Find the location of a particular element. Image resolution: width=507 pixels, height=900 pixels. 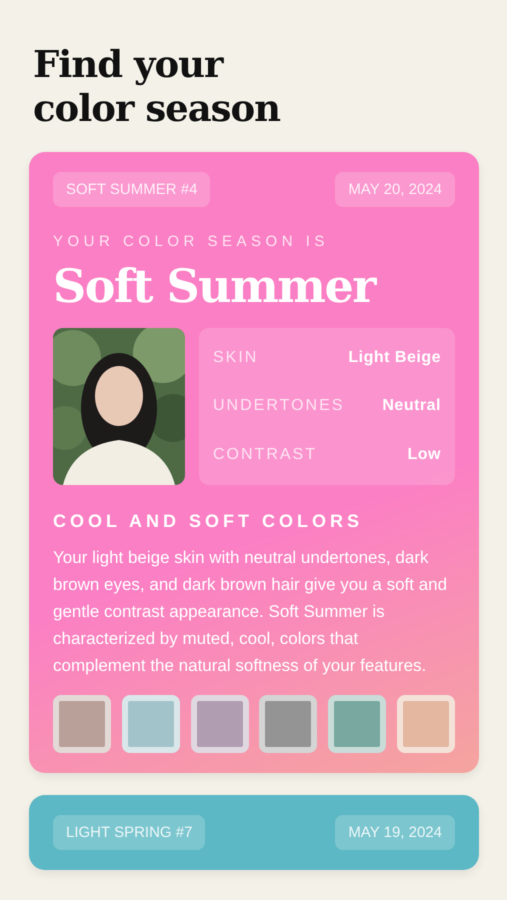

season-tag: SOFT SUMMER #4 is located at coordinates (131, 189).